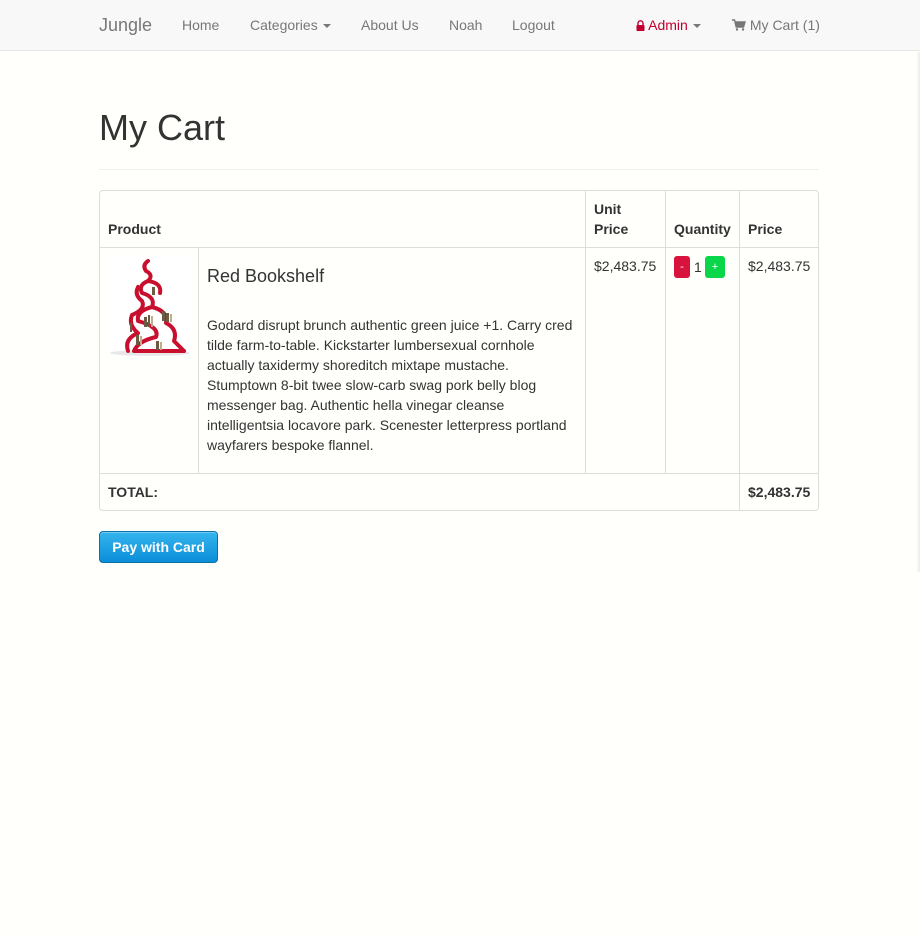  Describe the element at coordinates (125, 25) in the screenshot. I see `brand-link: Jungle` at that location.